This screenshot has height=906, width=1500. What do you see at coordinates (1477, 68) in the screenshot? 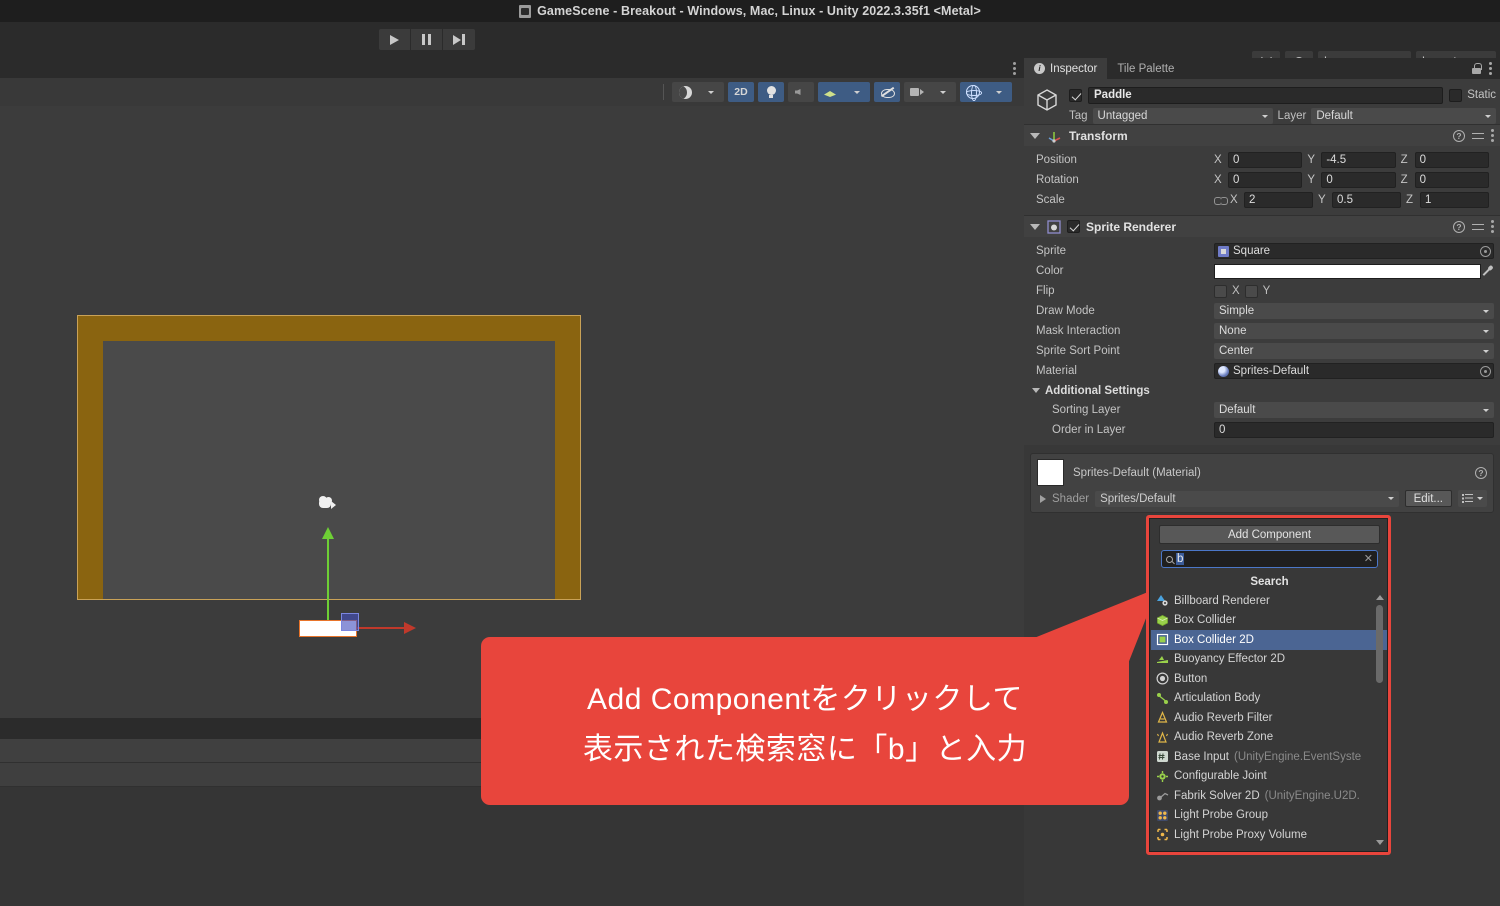
I see `lock-icon` at bounding box center [1477, 68].